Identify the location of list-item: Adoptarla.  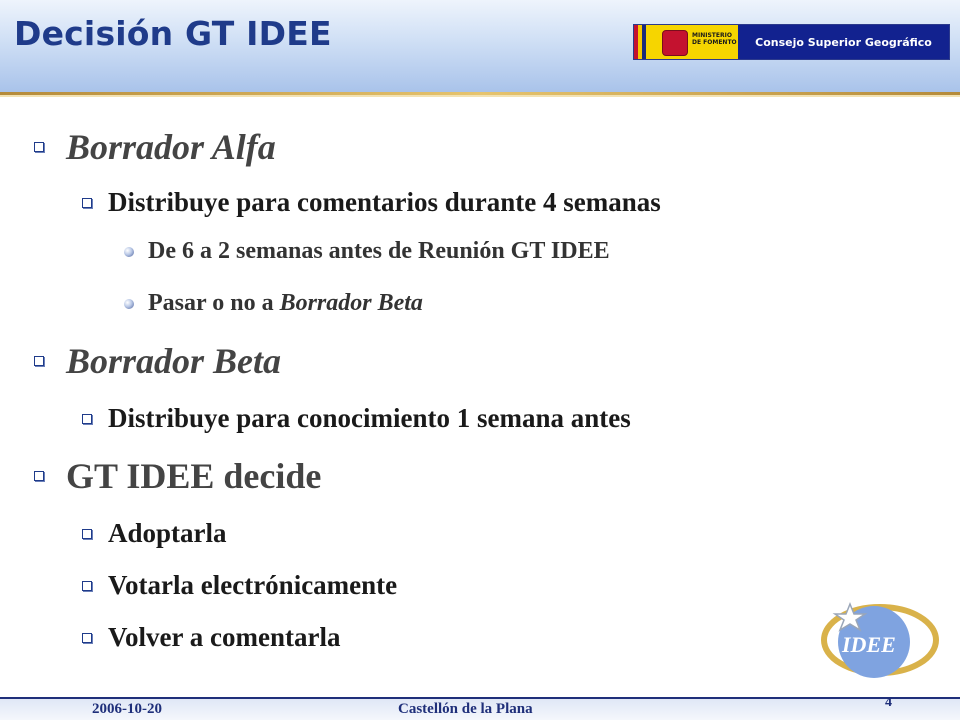
(154, 533).